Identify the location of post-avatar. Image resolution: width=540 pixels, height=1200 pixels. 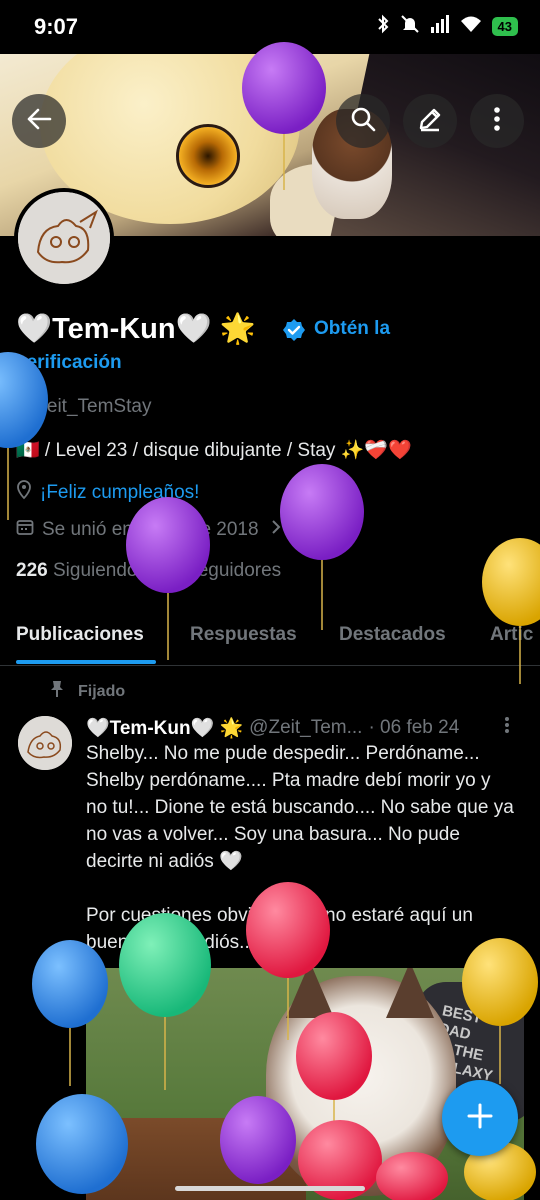
(45, 743).